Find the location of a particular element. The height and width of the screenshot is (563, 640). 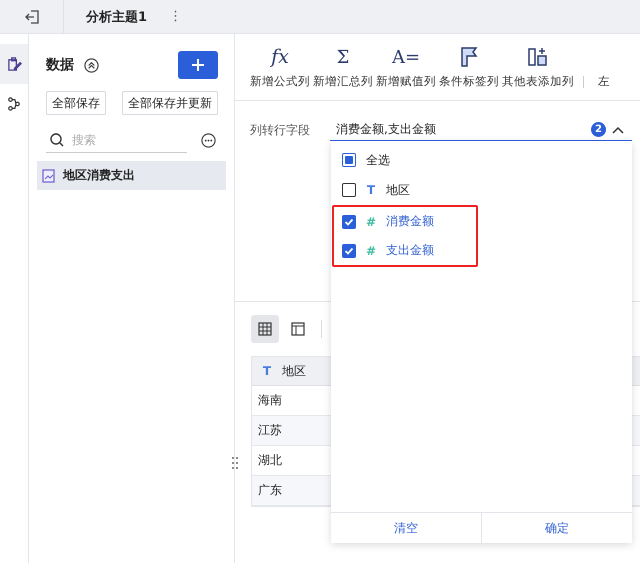

toolbar-button: fx 新增公式列 is located at coordinates (280, 67).